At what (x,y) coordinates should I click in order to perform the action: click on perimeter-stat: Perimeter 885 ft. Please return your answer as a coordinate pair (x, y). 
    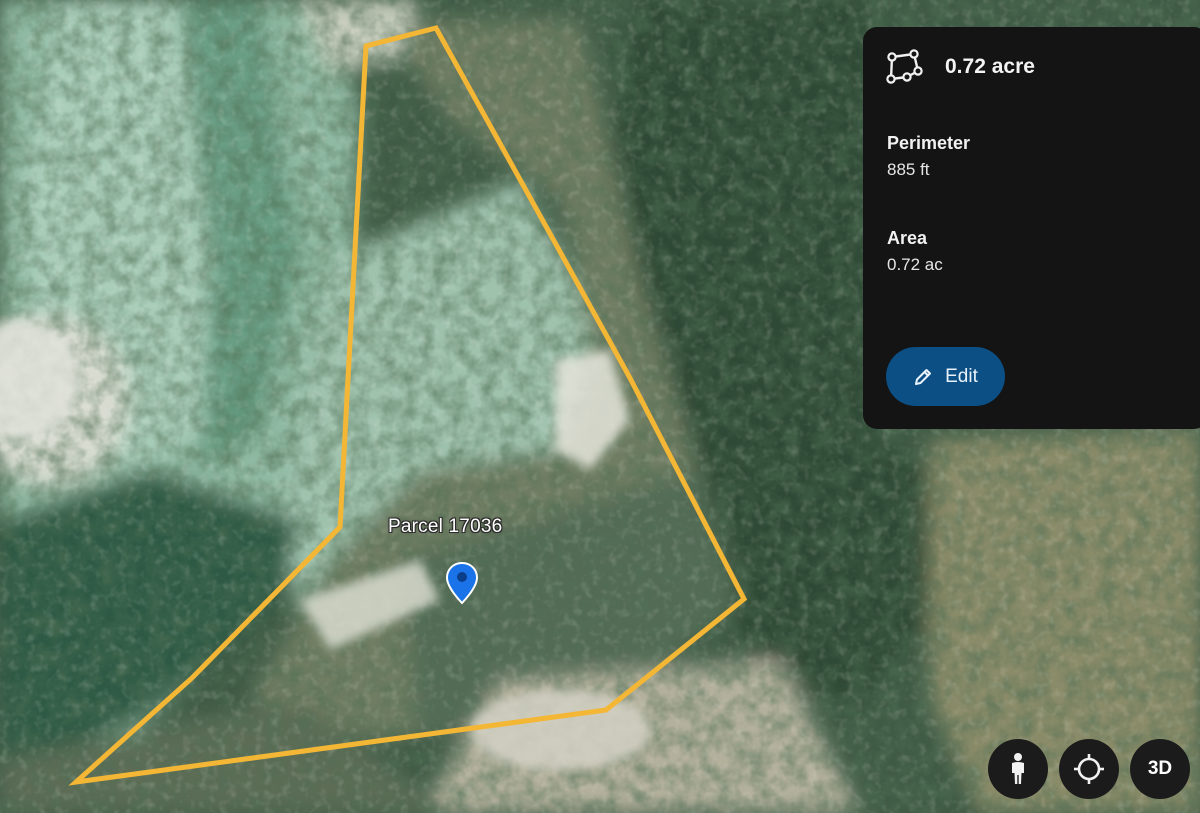
    Looking at the image, I should click on (928, 156).